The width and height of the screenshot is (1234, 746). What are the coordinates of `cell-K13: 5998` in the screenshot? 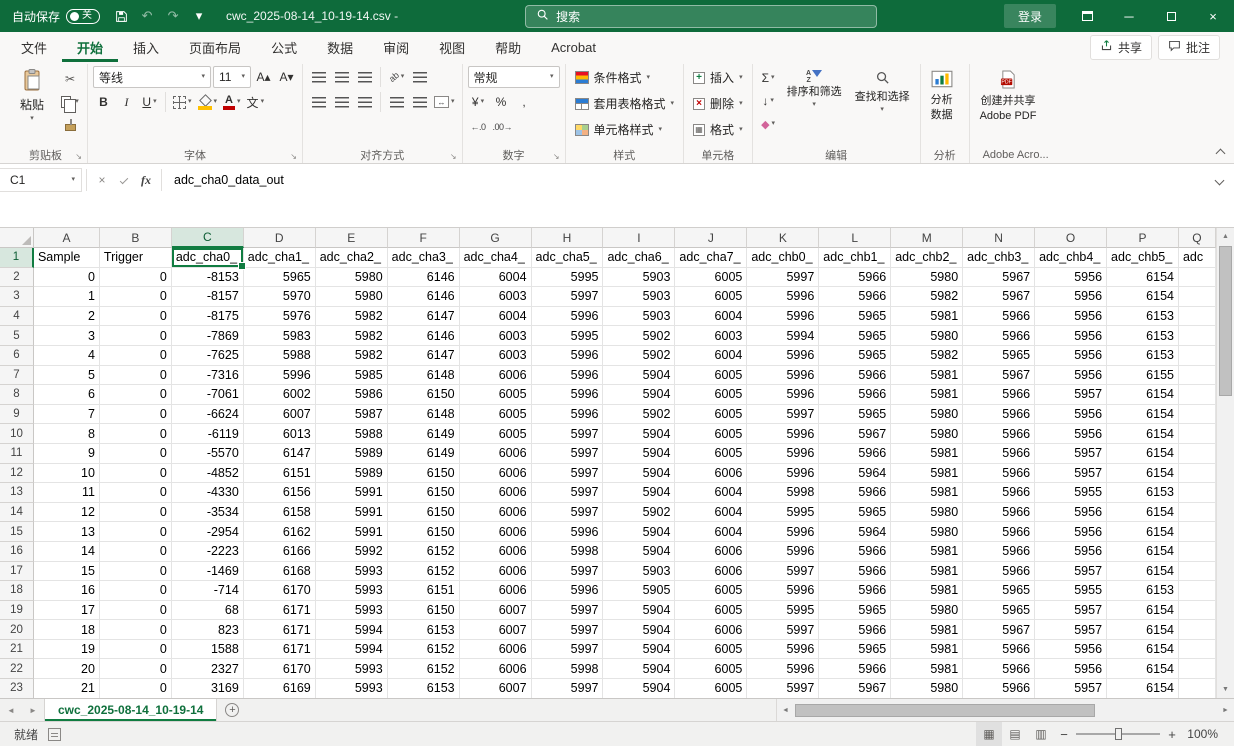 It's located at (783, 493).